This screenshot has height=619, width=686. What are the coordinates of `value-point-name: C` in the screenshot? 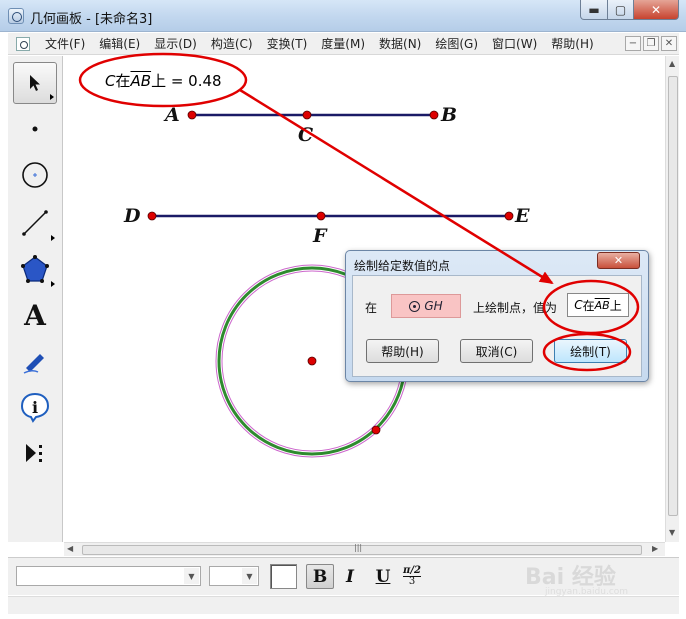 It's located at (578, 305).